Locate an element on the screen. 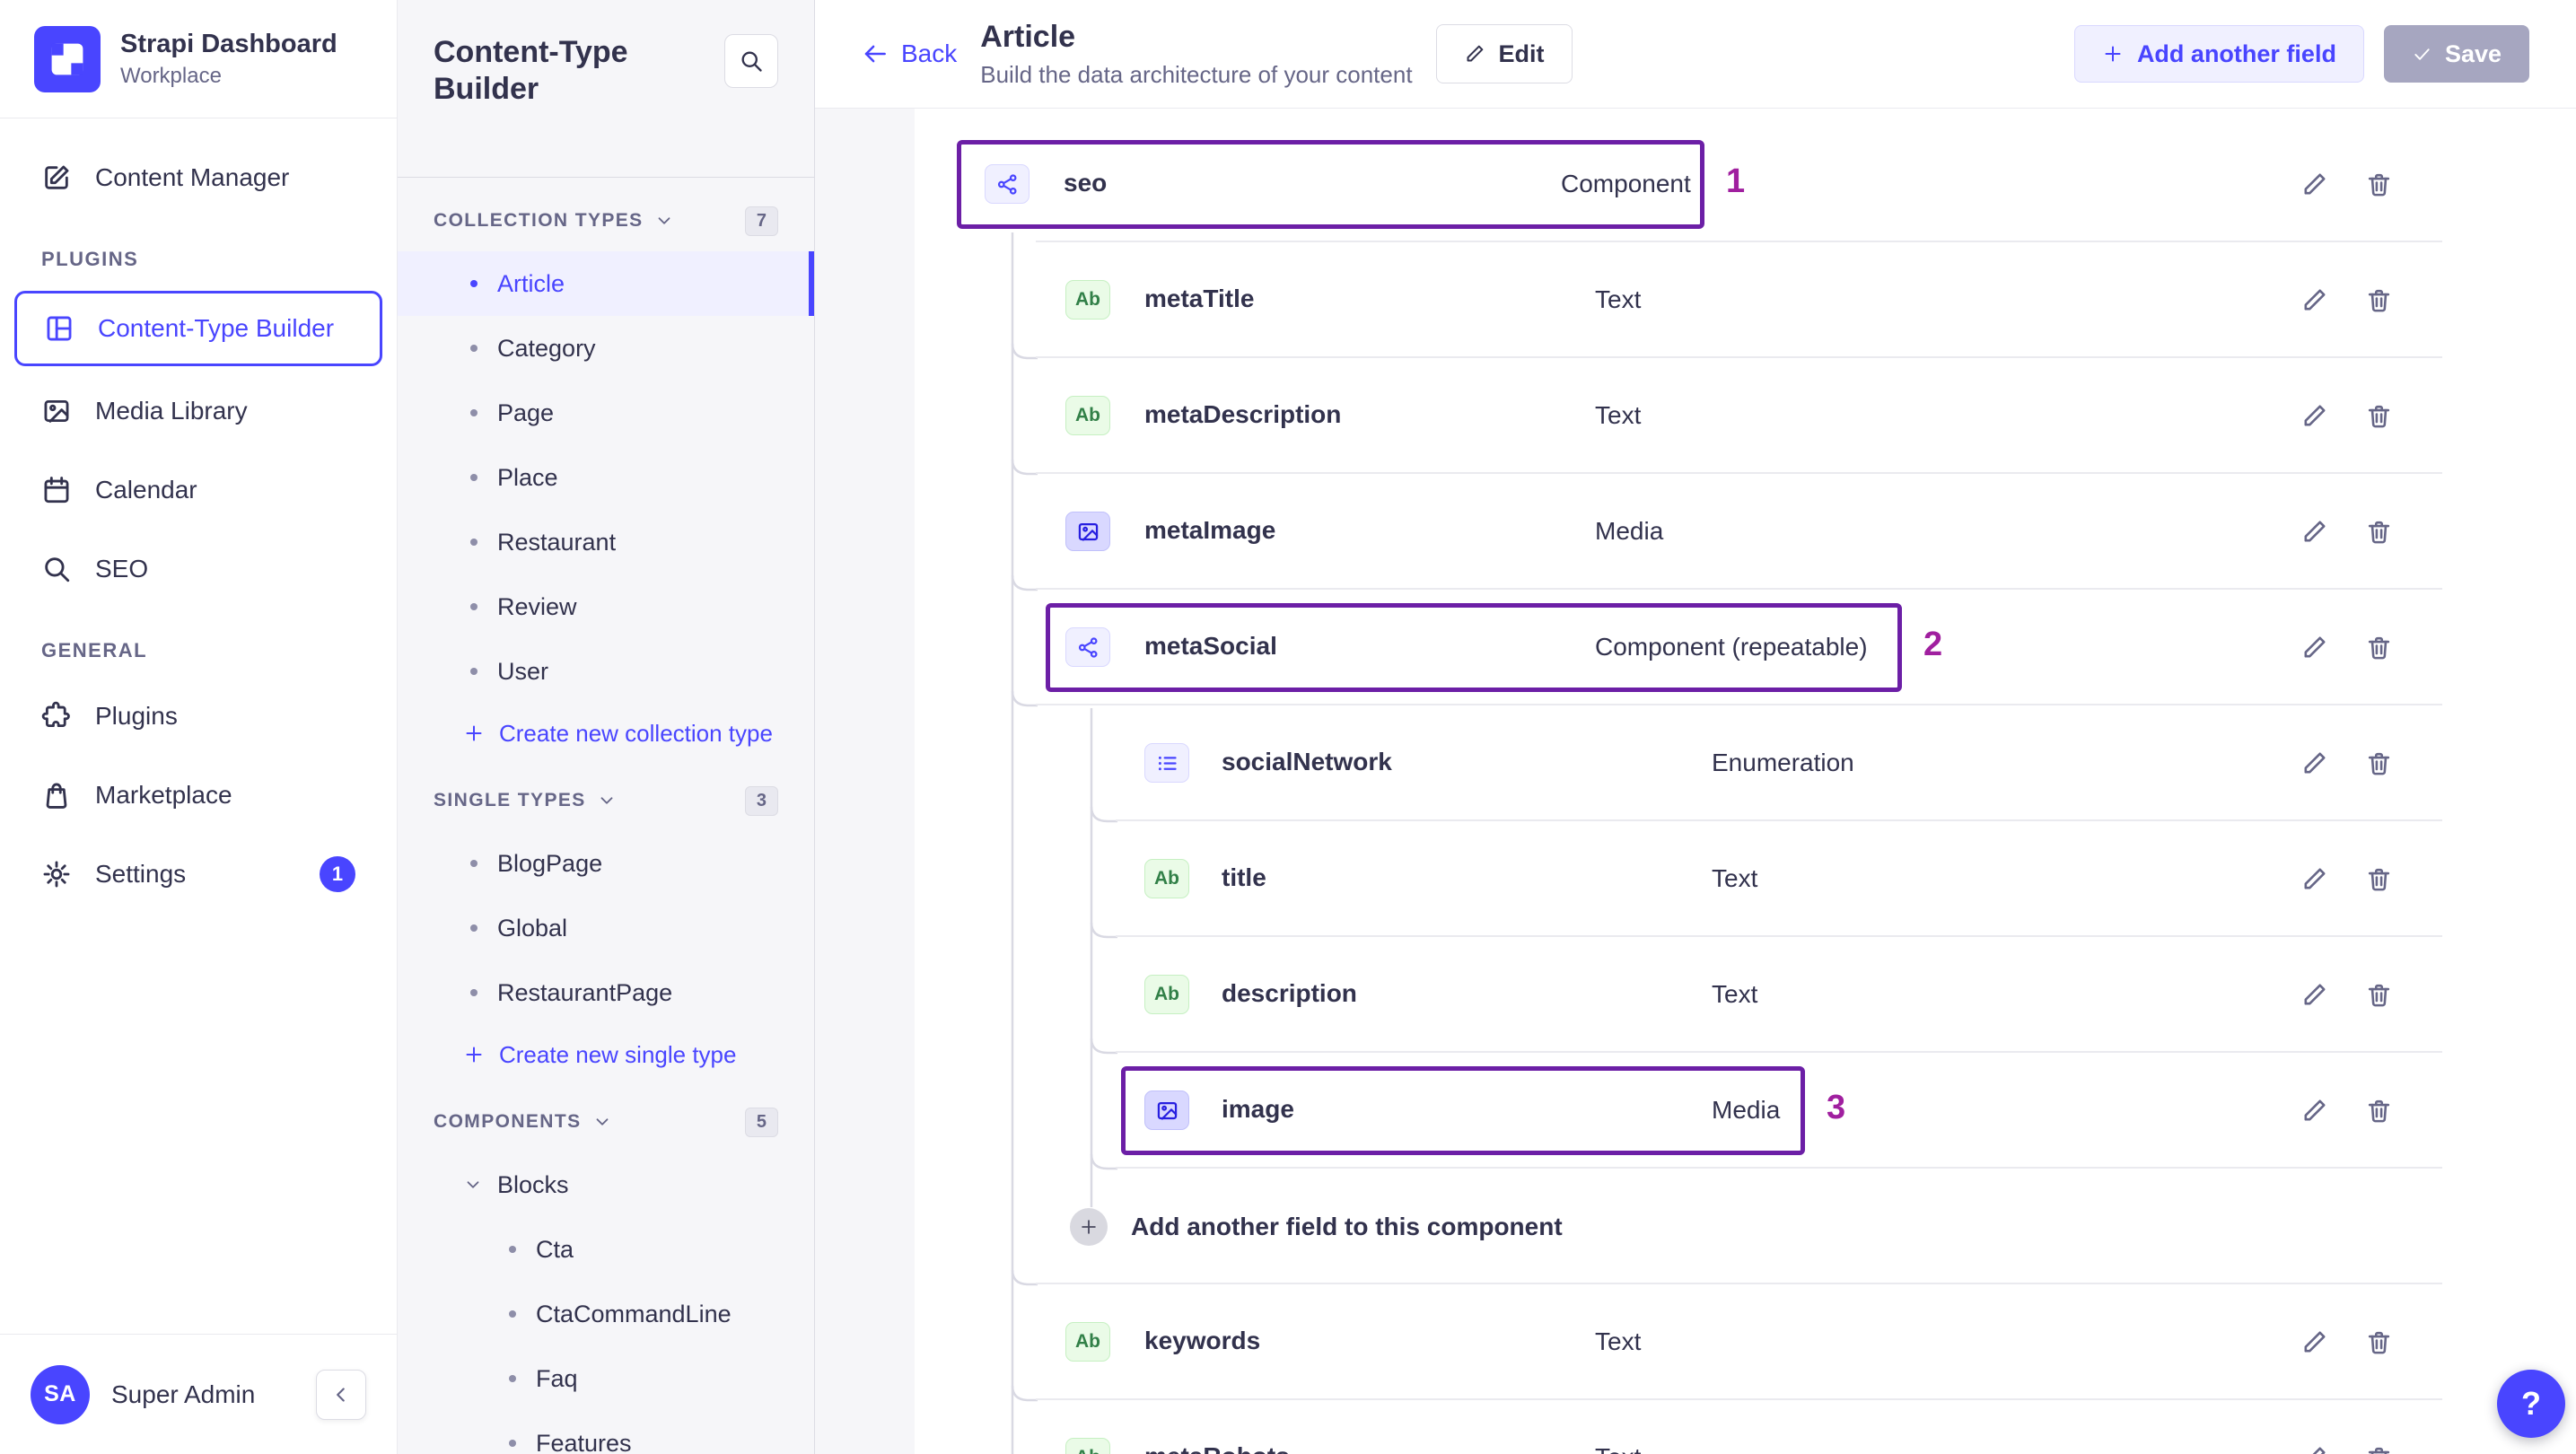  field-row-seo: 1 seo Component is located at coordinates (1699, 184).